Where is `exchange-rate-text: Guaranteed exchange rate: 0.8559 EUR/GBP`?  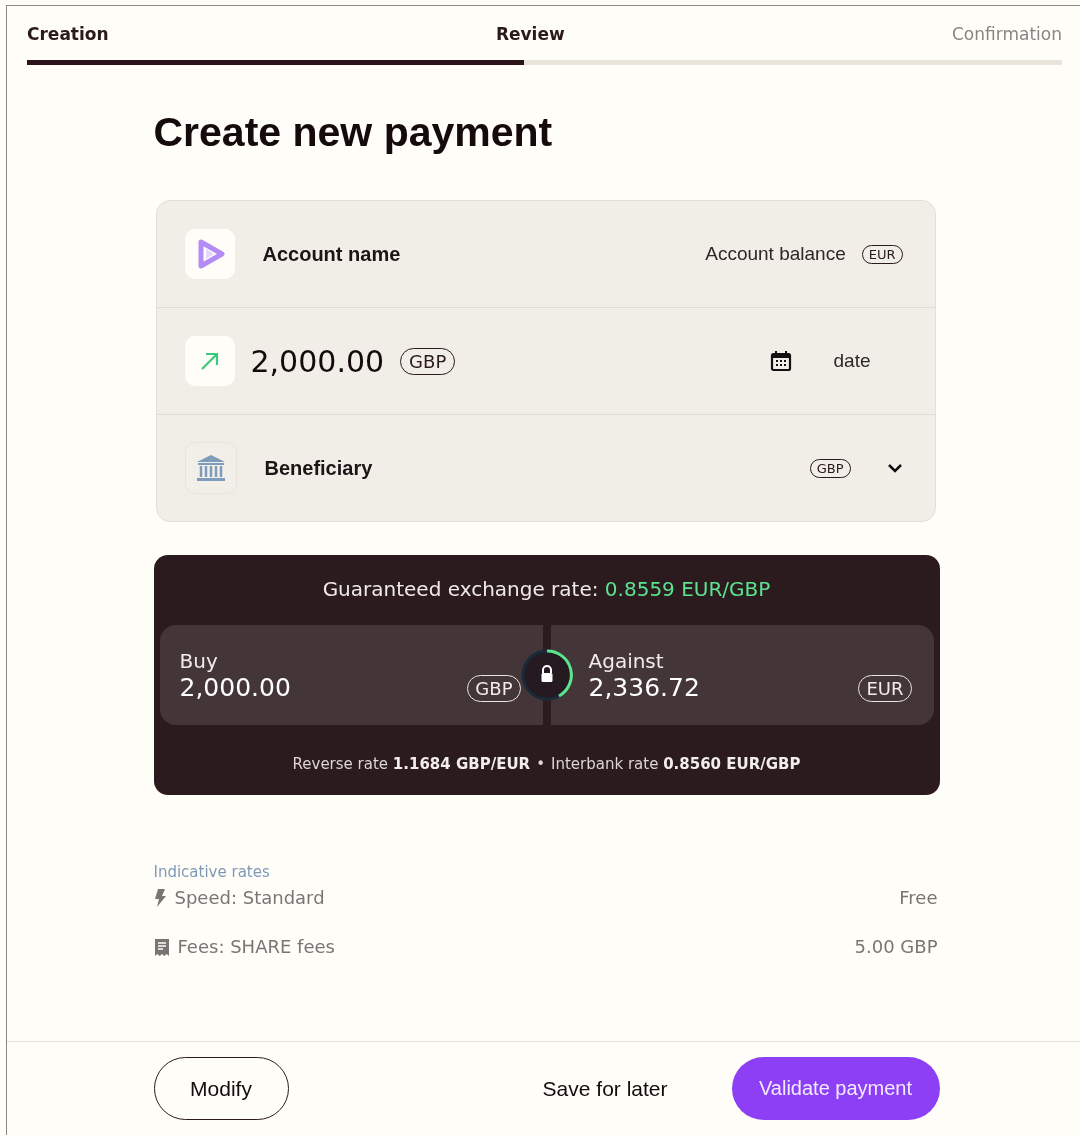
exchange-rate-text: Guaranteed exchange rate: 0.8559 EUR/GBP is located at coordinates (546, 589).